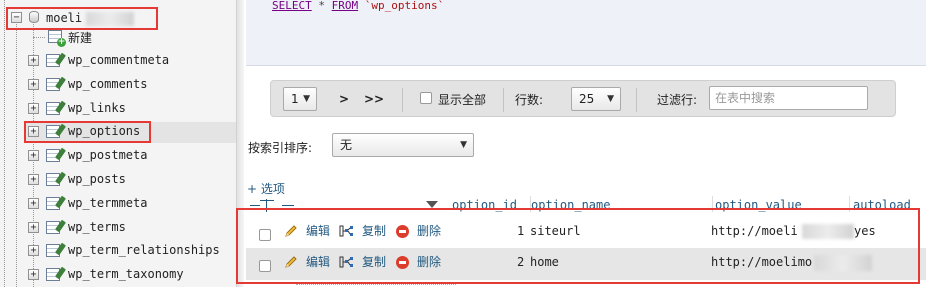 This screenshot has width=926, height=287. What do you see at coordinates (345, 6) in the screenshot?
I see `sql-keyword-from: FROM` at bounding box center [345, 6].